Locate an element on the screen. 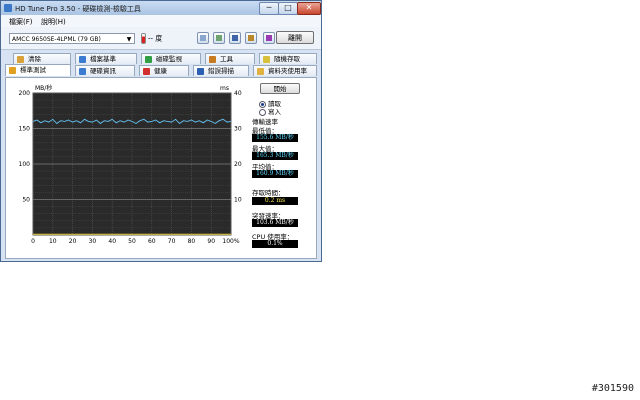  copy-text-icon is located at coordinates (203, 38).